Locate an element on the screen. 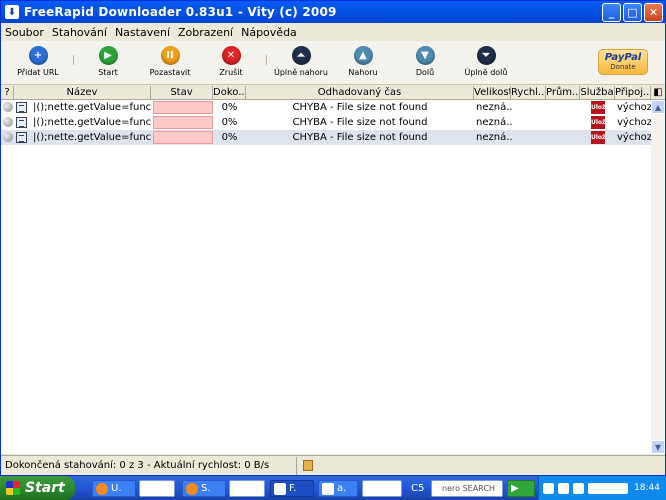 The width and height of the screenshot is (666, 500). download-icon is located at coordinates (280, 488).